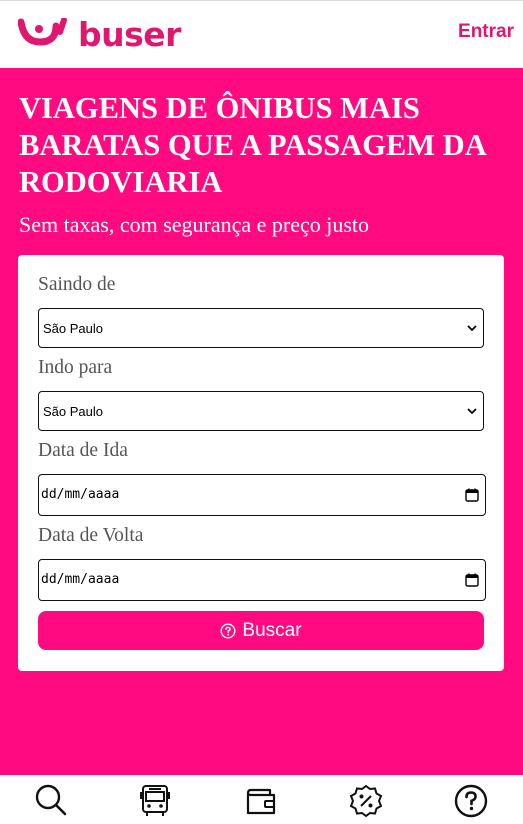 This screenshot has width=523, height=824. I want to click on destination-value: São Paulo, so click(73, 411).